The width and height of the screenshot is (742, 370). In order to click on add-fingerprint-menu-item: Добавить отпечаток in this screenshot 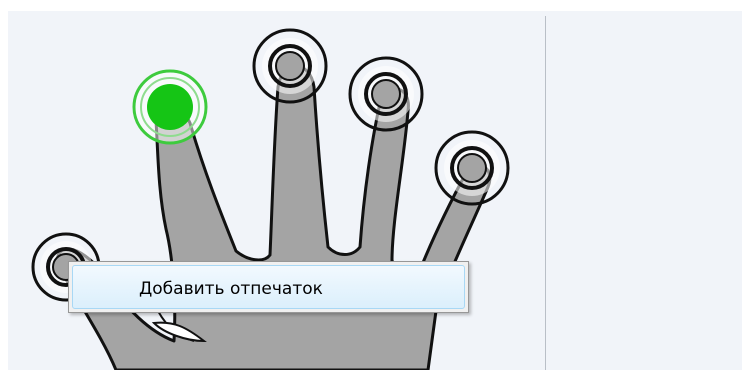, I will do `click(268, 287)`.